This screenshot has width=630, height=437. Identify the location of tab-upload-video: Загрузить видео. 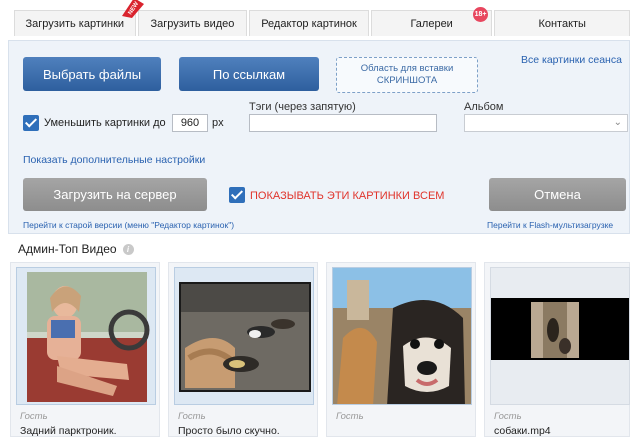
(192, 23).